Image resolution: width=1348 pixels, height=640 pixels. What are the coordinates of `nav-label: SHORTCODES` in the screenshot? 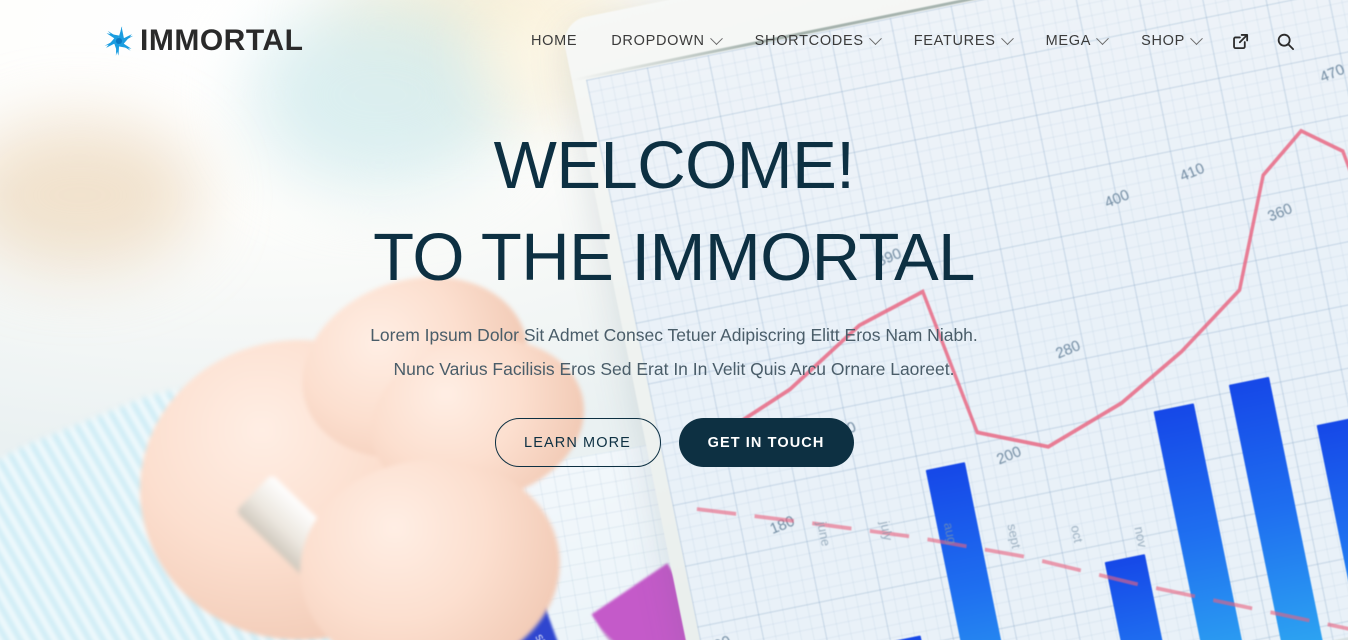 It's located at (809, 41).